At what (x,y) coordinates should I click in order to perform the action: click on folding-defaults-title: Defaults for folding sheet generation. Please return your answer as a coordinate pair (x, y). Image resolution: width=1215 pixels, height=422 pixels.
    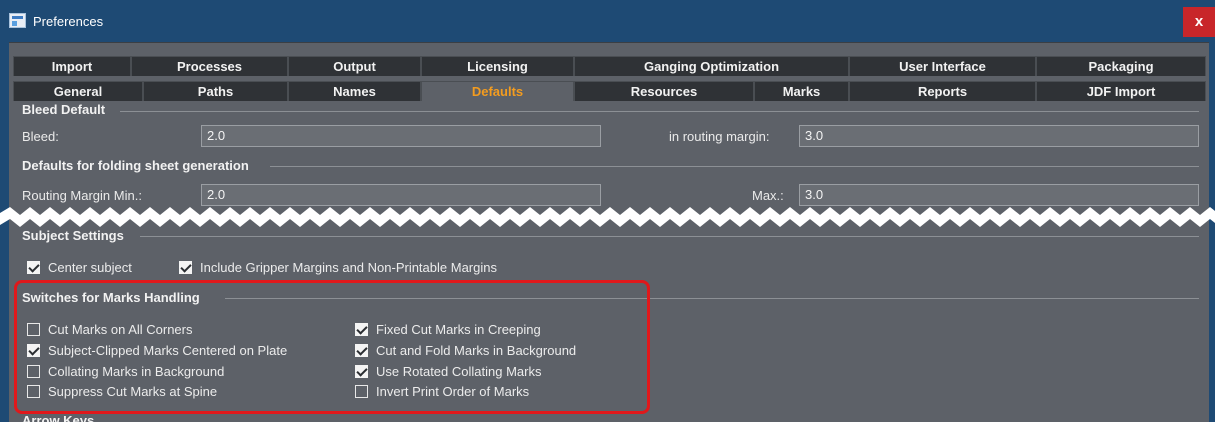
    Looking at the image, I should click on (138, 165).